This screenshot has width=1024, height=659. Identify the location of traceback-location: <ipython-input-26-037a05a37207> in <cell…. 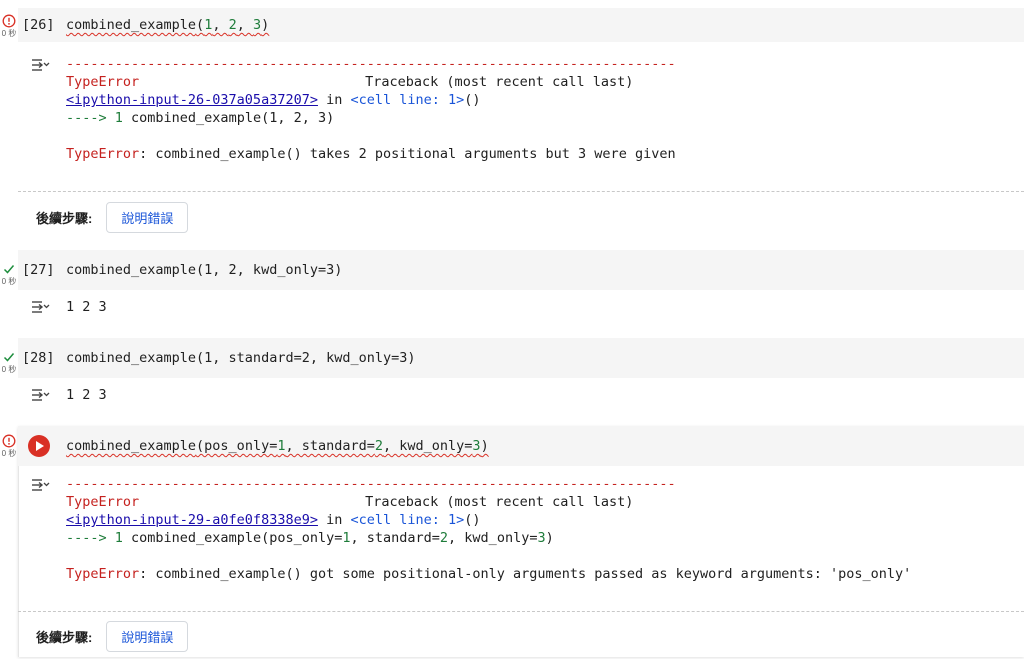
(273, 100).